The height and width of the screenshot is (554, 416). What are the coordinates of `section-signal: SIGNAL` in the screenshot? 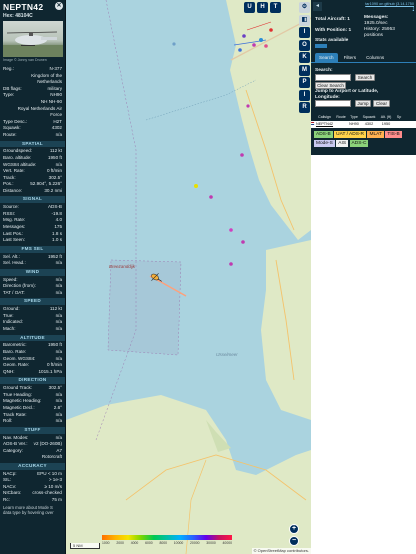 It's located at (32, 200).